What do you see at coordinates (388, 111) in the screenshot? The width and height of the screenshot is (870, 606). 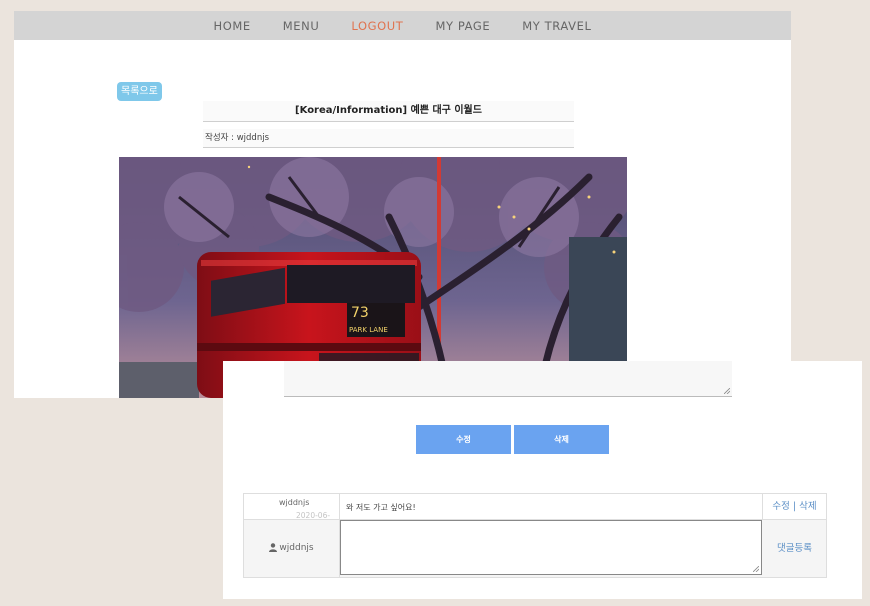 I see `post-title: [Korea/Information] 예쁜 대구 이월드` at bounding box center [388, 111].